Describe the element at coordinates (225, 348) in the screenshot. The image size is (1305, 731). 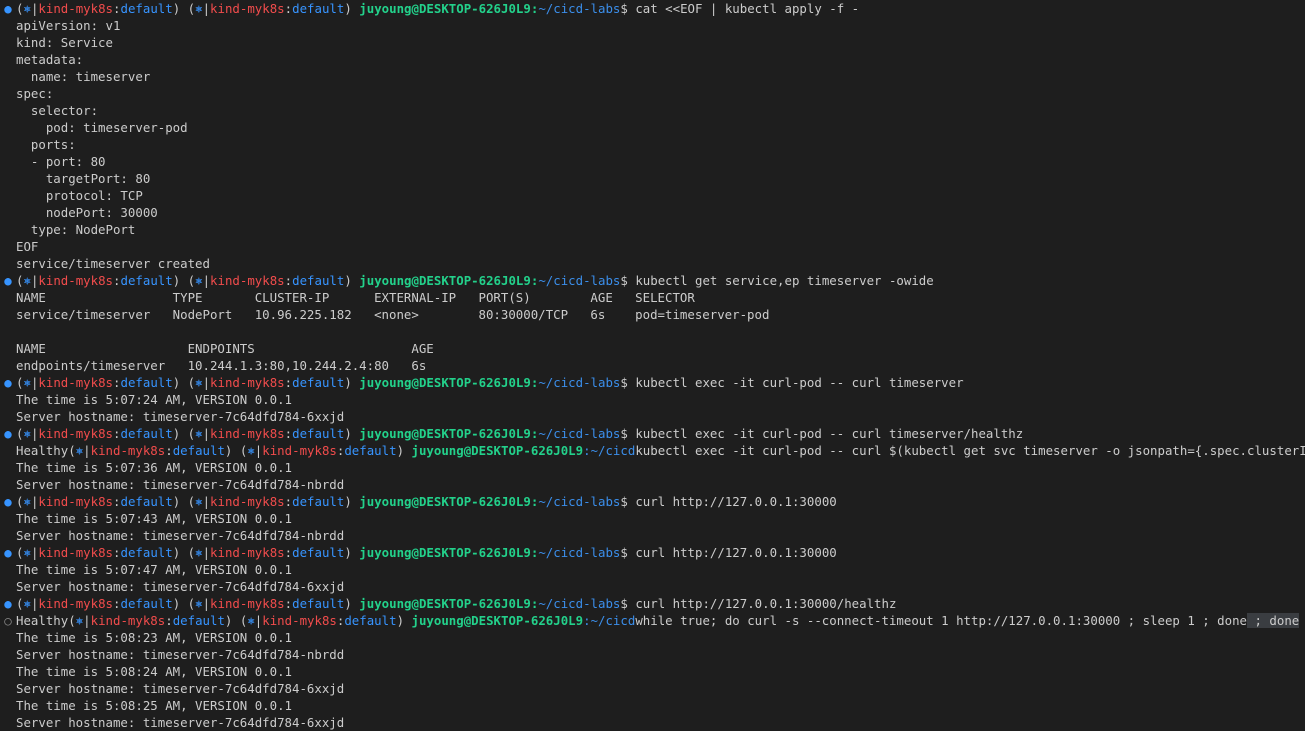
I see `output-text: NAME ENDPOINTS AGE` at that location.